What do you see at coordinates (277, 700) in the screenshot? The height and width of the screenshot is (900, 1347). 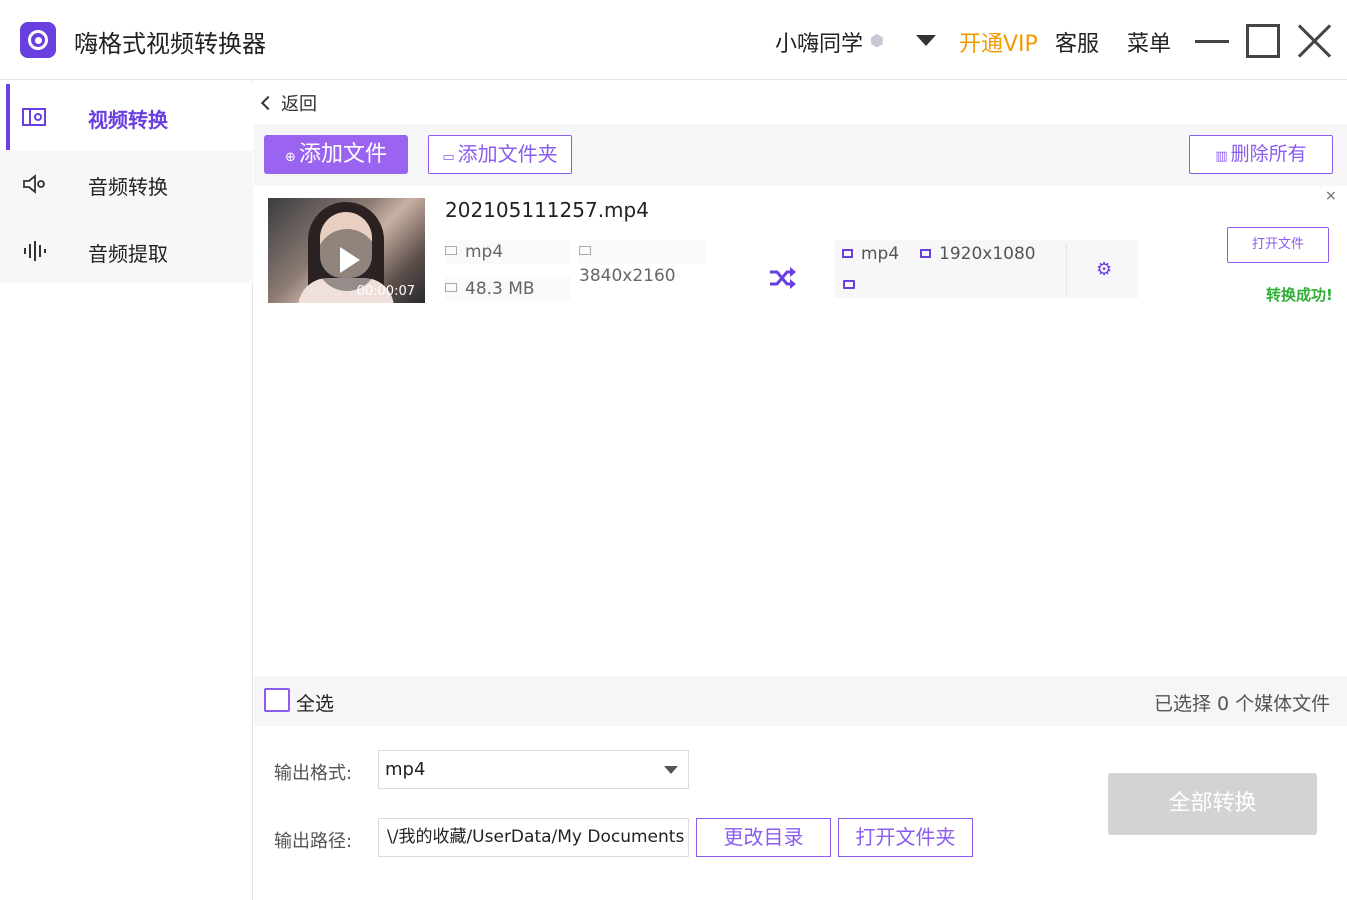 I see `select-all-checkbox` at bounding box center [277, 700].